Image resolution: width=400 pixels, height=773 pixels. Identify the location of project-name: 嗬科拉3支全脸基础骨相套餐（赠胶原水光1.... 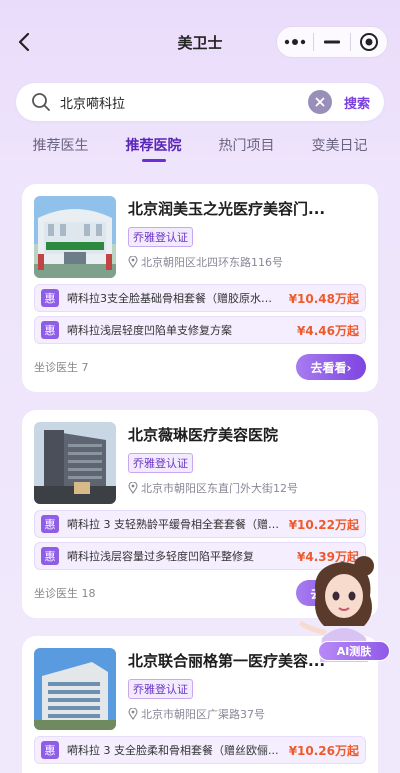
(175, 298).